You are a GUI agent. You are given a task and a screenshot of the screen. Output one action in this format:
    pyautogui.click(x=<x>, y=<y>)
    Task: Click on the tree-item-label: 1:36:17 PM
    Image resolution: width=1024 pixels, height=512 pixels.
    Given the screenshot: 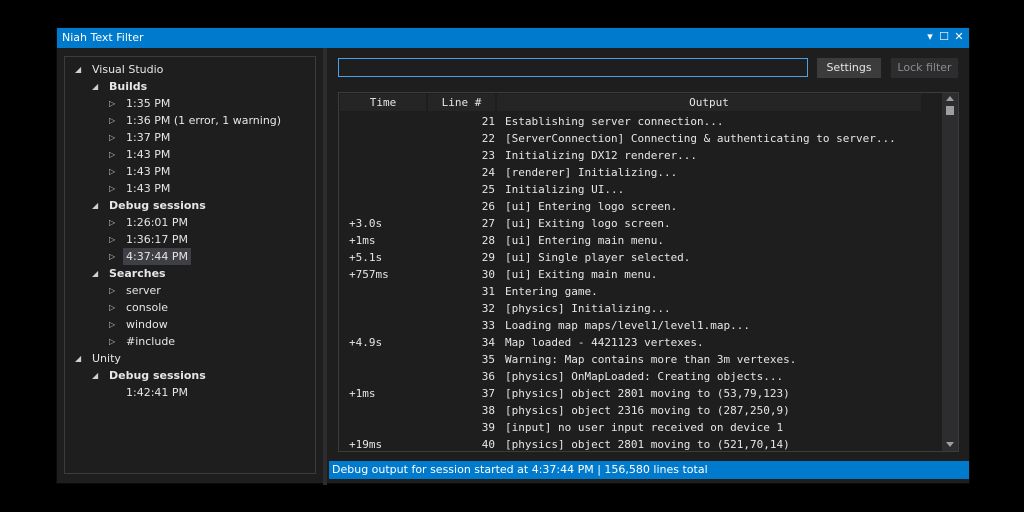 What is the action you would take?
    pyautogui.click(x=157, y=239)
    